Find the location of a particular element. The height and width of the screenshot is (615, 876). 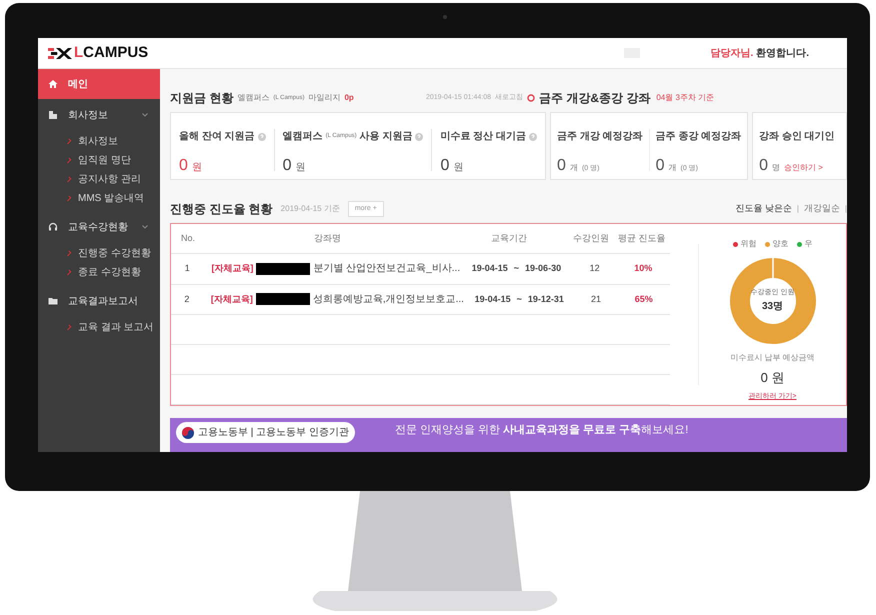

mileage-value: 0p is located at coordinates (349, 98).